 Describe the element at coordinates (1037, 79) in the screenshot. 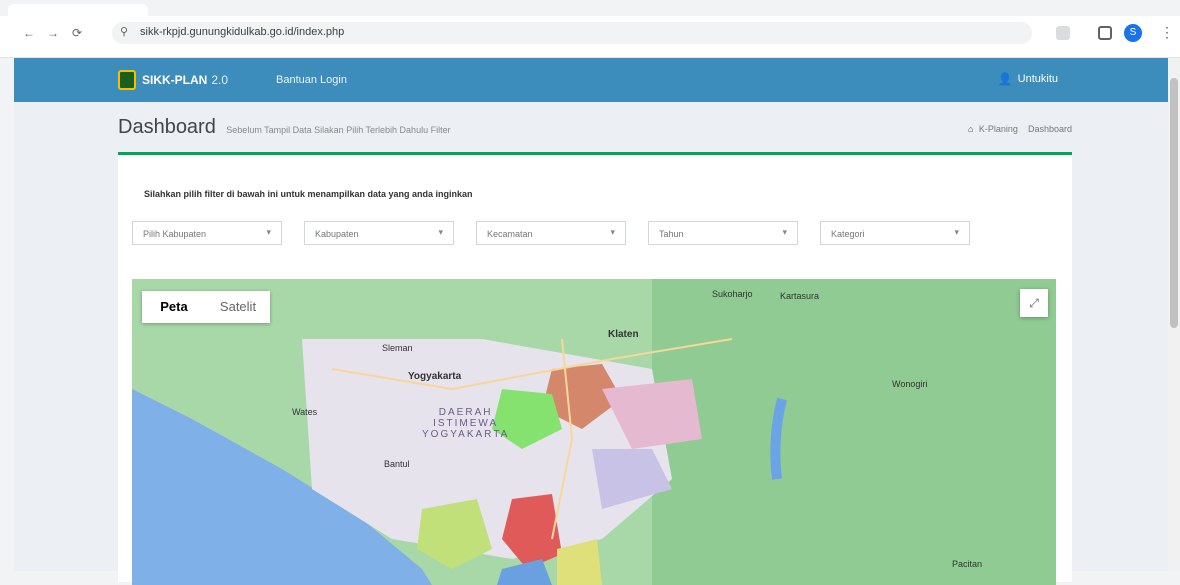

I see `user-label: Untukitu` at that location.